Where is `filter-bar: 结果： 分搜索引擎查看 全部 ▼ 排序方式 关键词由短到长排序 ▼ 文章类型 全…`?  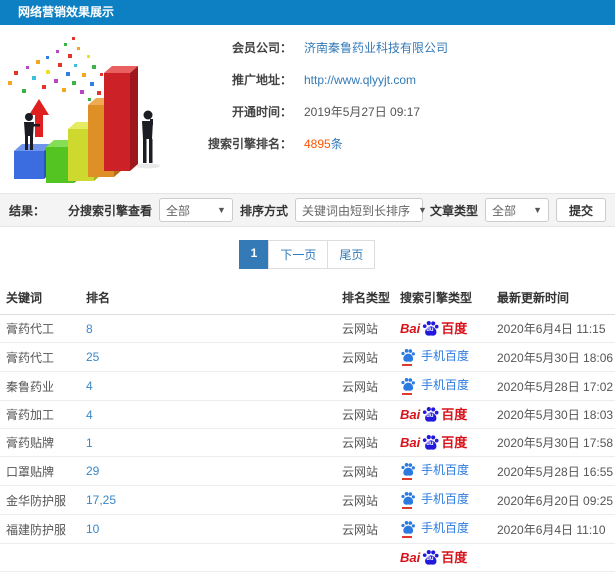
filter-bar: 结果： 分搜索引擎查看 全部 ▼ 排序方式 关键词由短到长排序 ▼ 文章类型 全… is located at coordinates (307, 210).